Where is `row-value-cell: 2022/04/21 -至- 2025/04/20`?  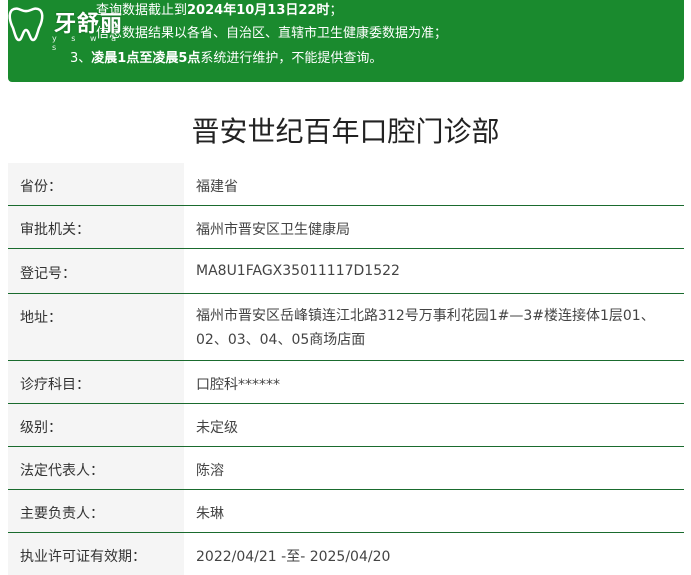 row-value-cell: 2022/04/21 -至- 2025/04/20 is located at coordinates (434, 554).